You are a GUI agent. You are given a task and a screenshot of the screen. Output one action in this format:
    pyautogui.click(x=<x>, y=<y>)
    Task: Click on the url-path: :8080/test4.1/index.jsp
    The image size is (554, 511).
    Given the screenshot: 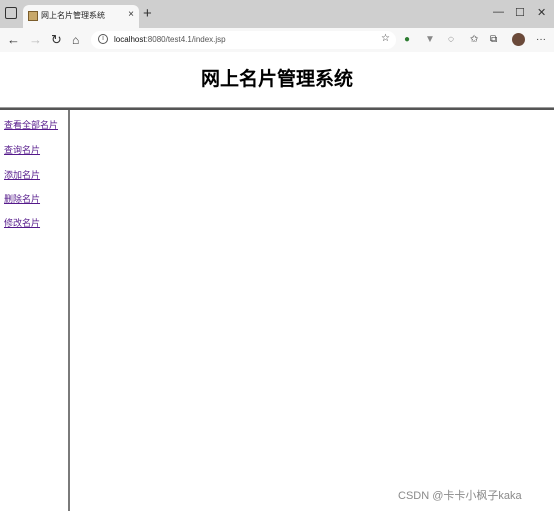 What is the action you would take?
    pyautogui.click(x=185, y=39)
    